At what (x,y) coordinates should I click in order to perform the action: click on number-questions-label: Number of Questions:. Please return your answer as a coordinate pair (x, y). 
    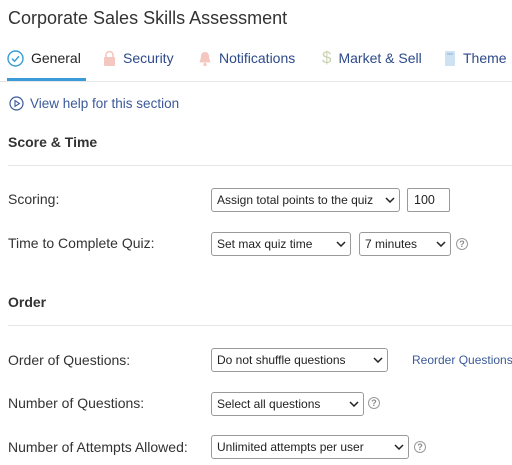
    Looking at the image, I should click on (76, 403).